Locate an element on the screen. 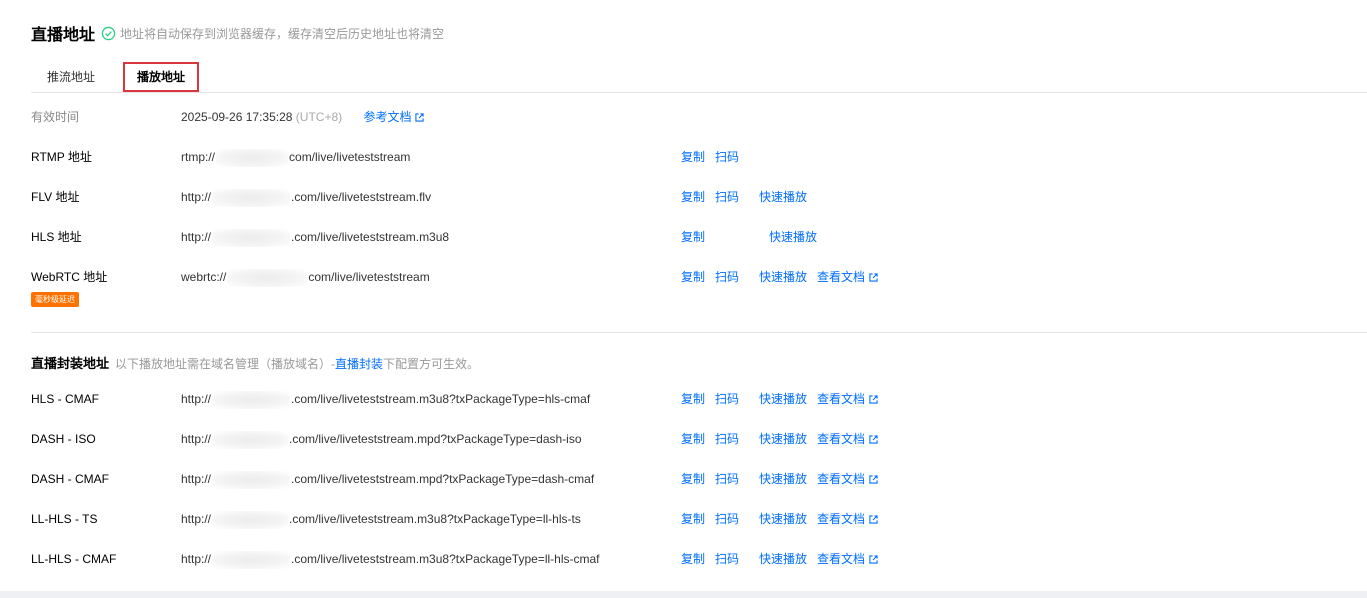 This screenshot has height=598, width=1367. check-circle-icon is located at coordinates (108, 33).